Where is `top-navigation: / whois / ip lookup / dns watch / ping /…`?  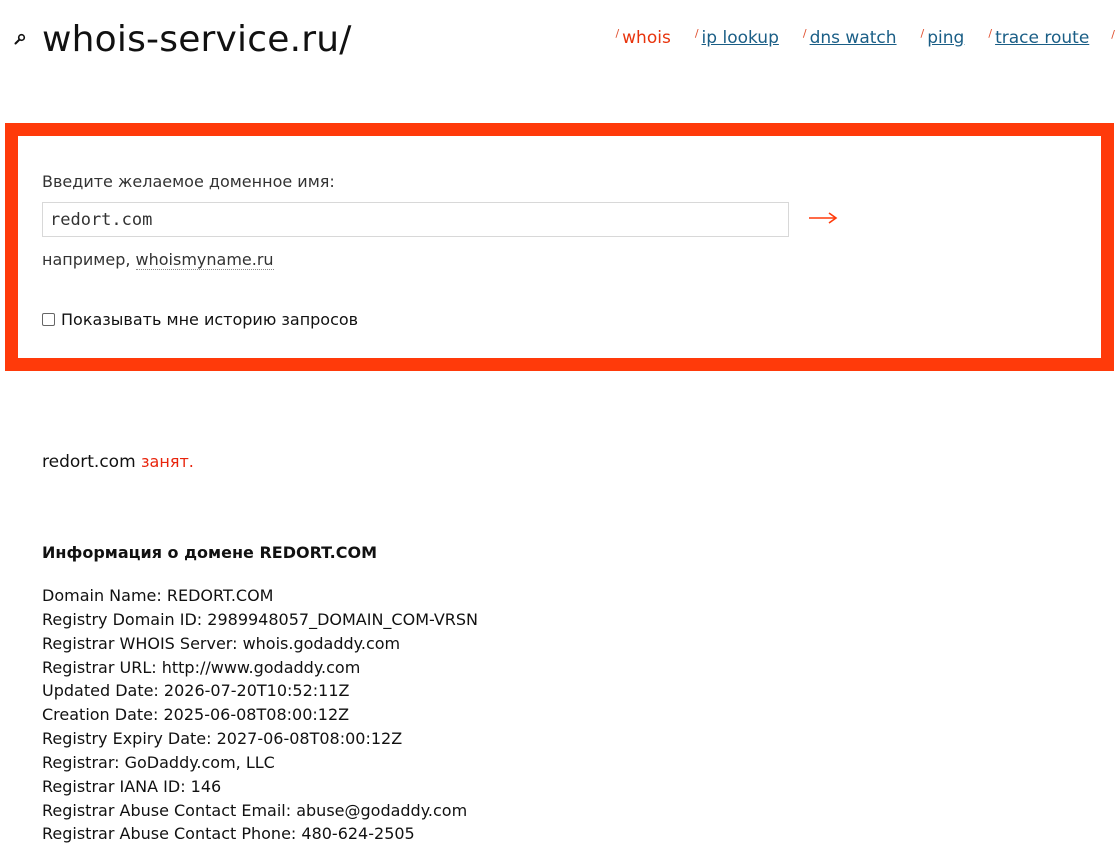
top-navigation: / whois / ip lookup / dns watch / ping /… is located at coordinates (853, 38).